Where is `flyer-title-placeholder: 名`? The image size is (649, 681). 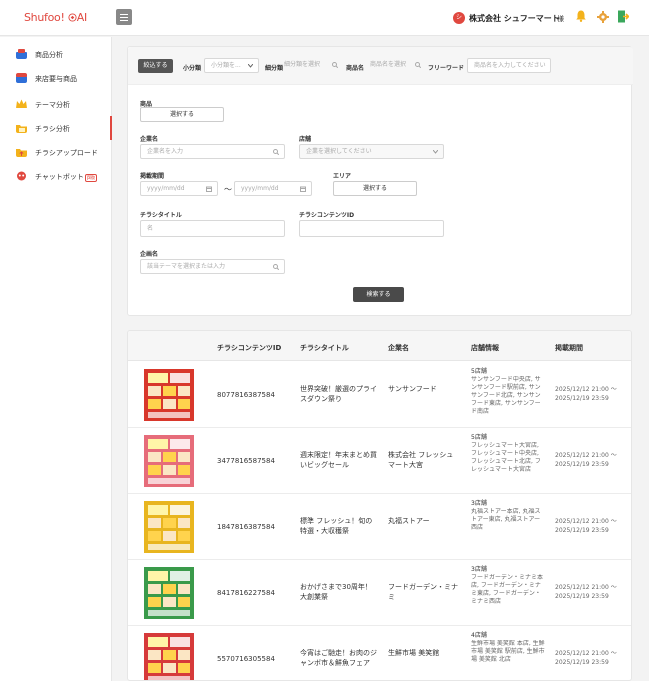 flyer-title-placeholder: 名 is located at coordinates (150, 228).